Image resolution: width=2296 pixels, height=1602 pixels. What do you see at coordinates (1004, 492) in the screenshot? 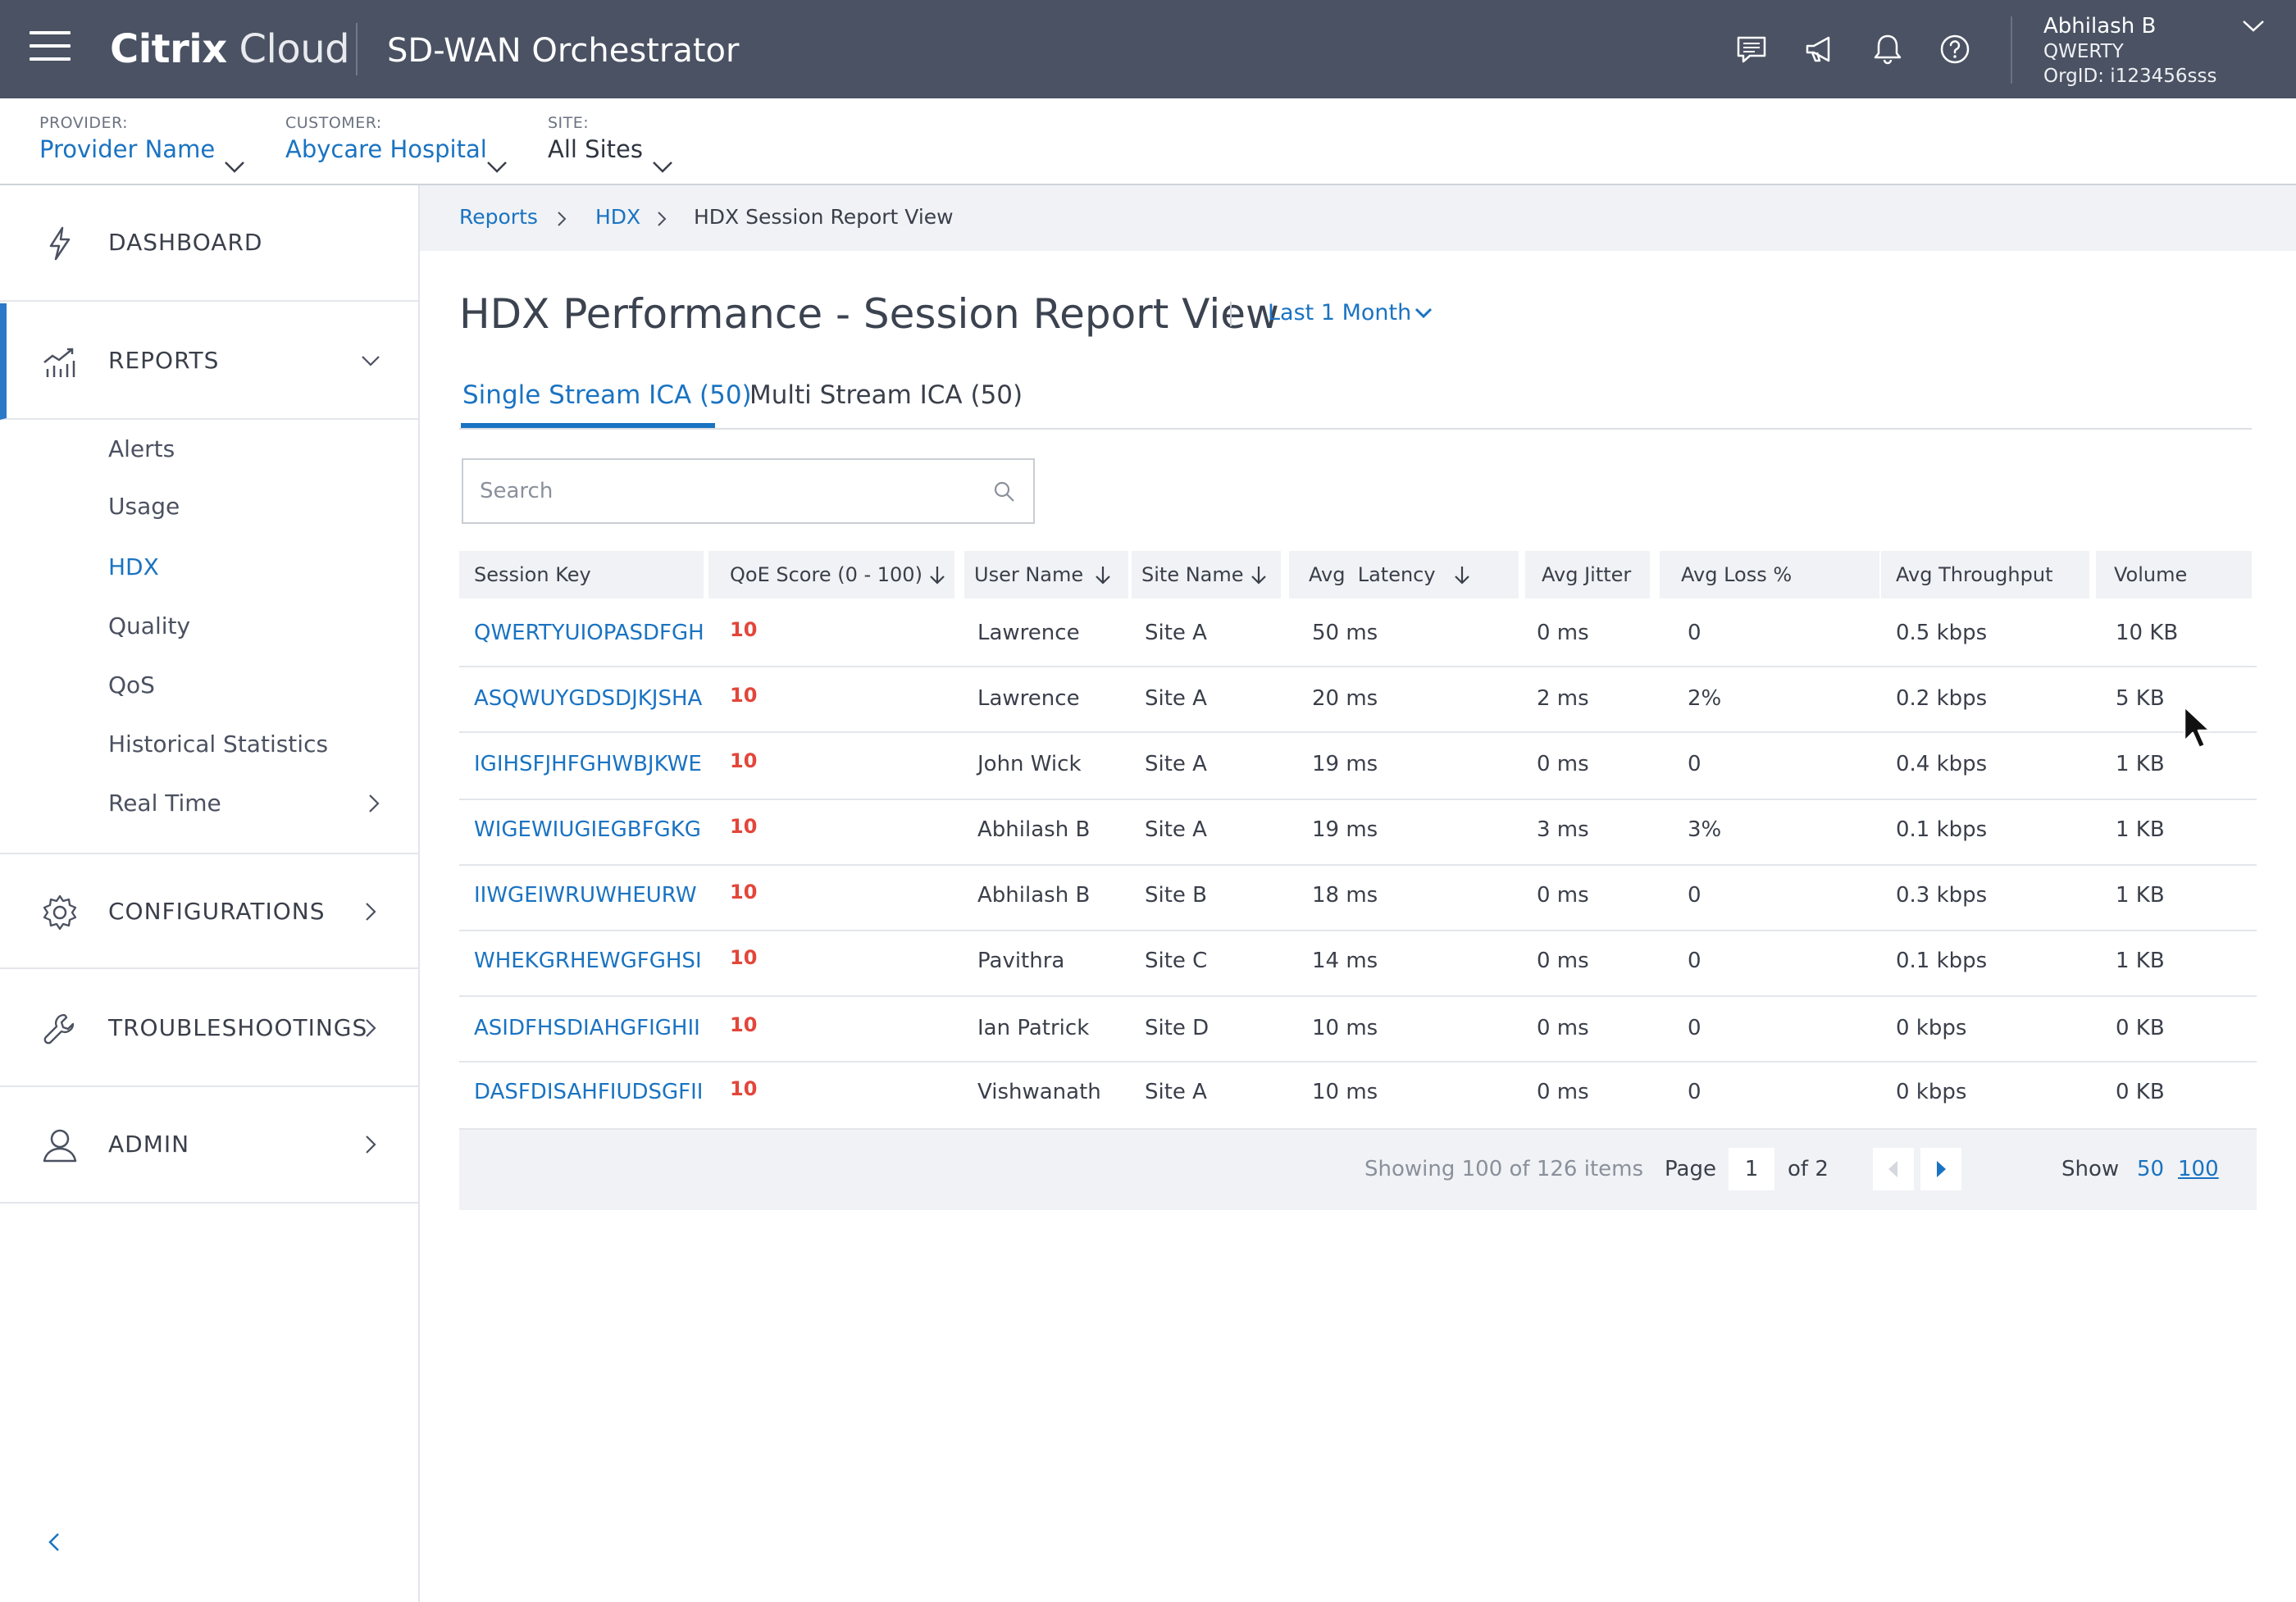
I see `search-icon` at bounding box center [1004, 492].